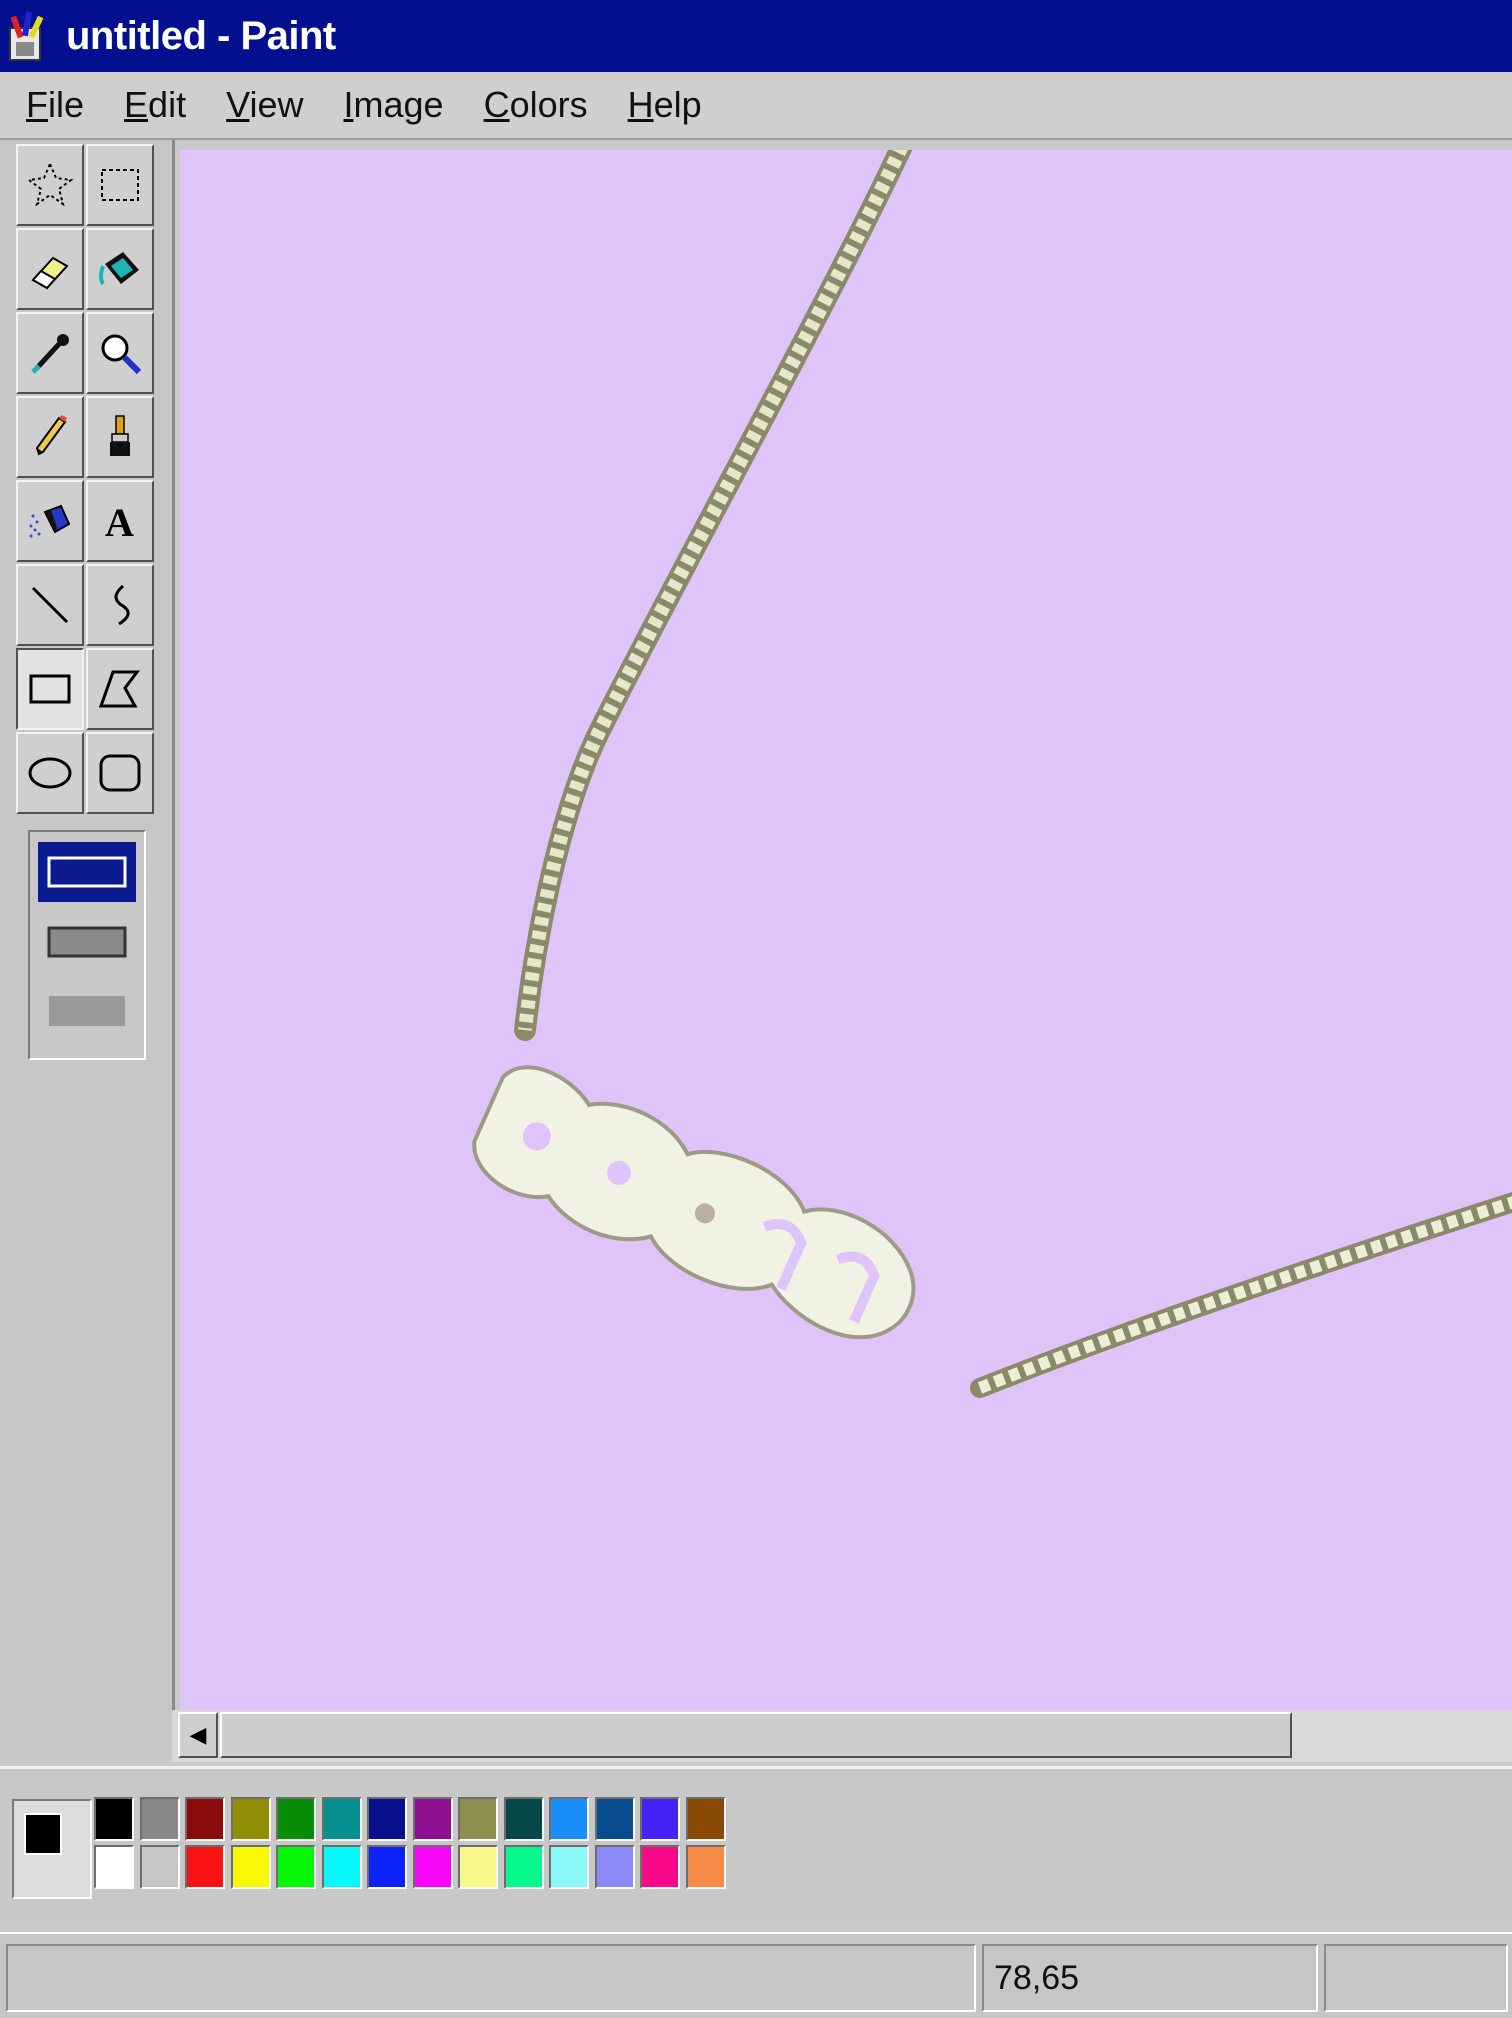 The width and height of the screenshot is (1512, 2018). I want to click on free-form-select-tool, so click(50, 185).